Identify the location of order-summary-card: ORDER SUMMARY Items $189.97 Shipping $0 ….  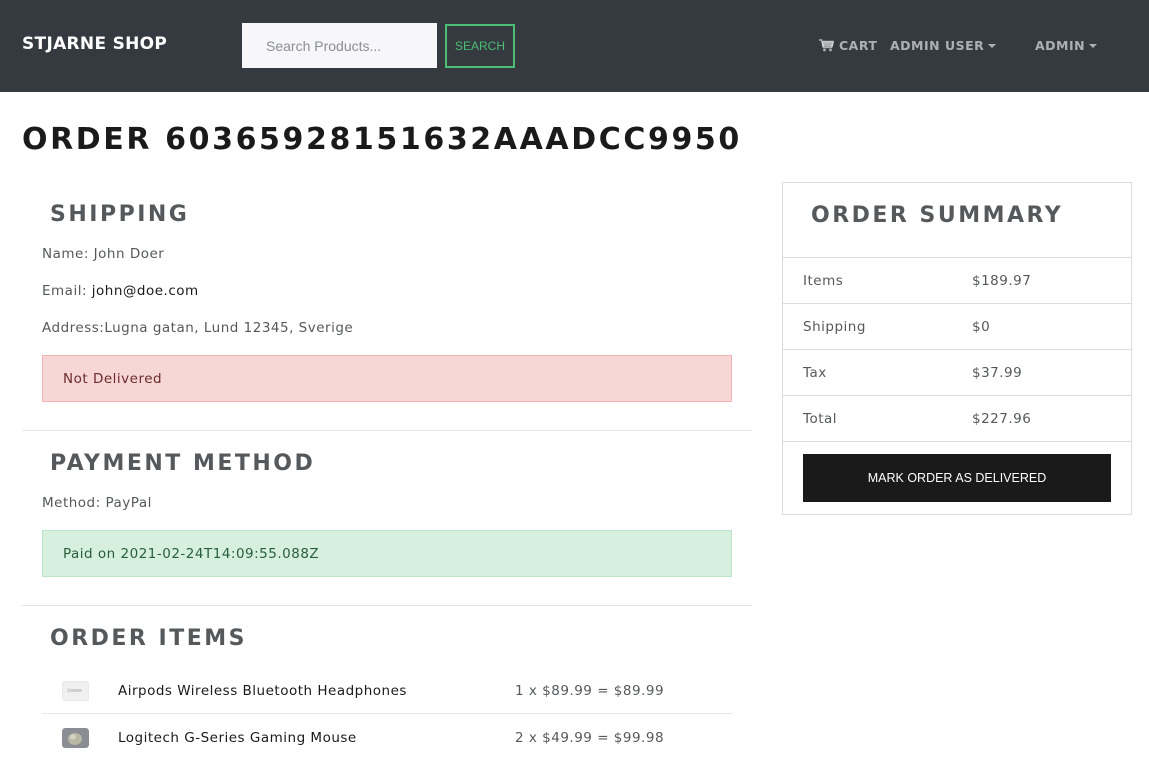
(957, 348).